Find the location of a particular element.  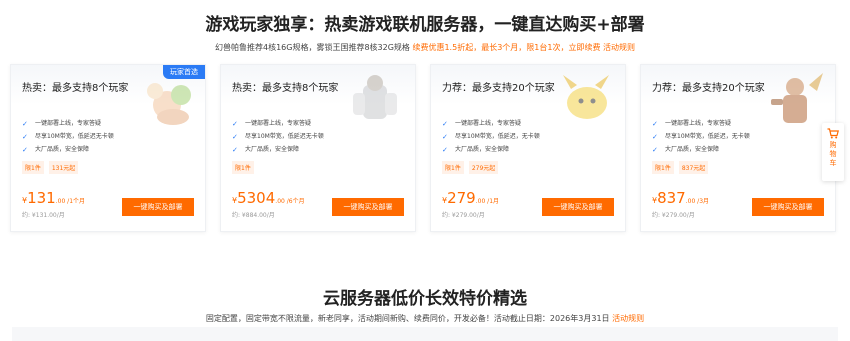

next-section-container is located at coordinates (425, 334).